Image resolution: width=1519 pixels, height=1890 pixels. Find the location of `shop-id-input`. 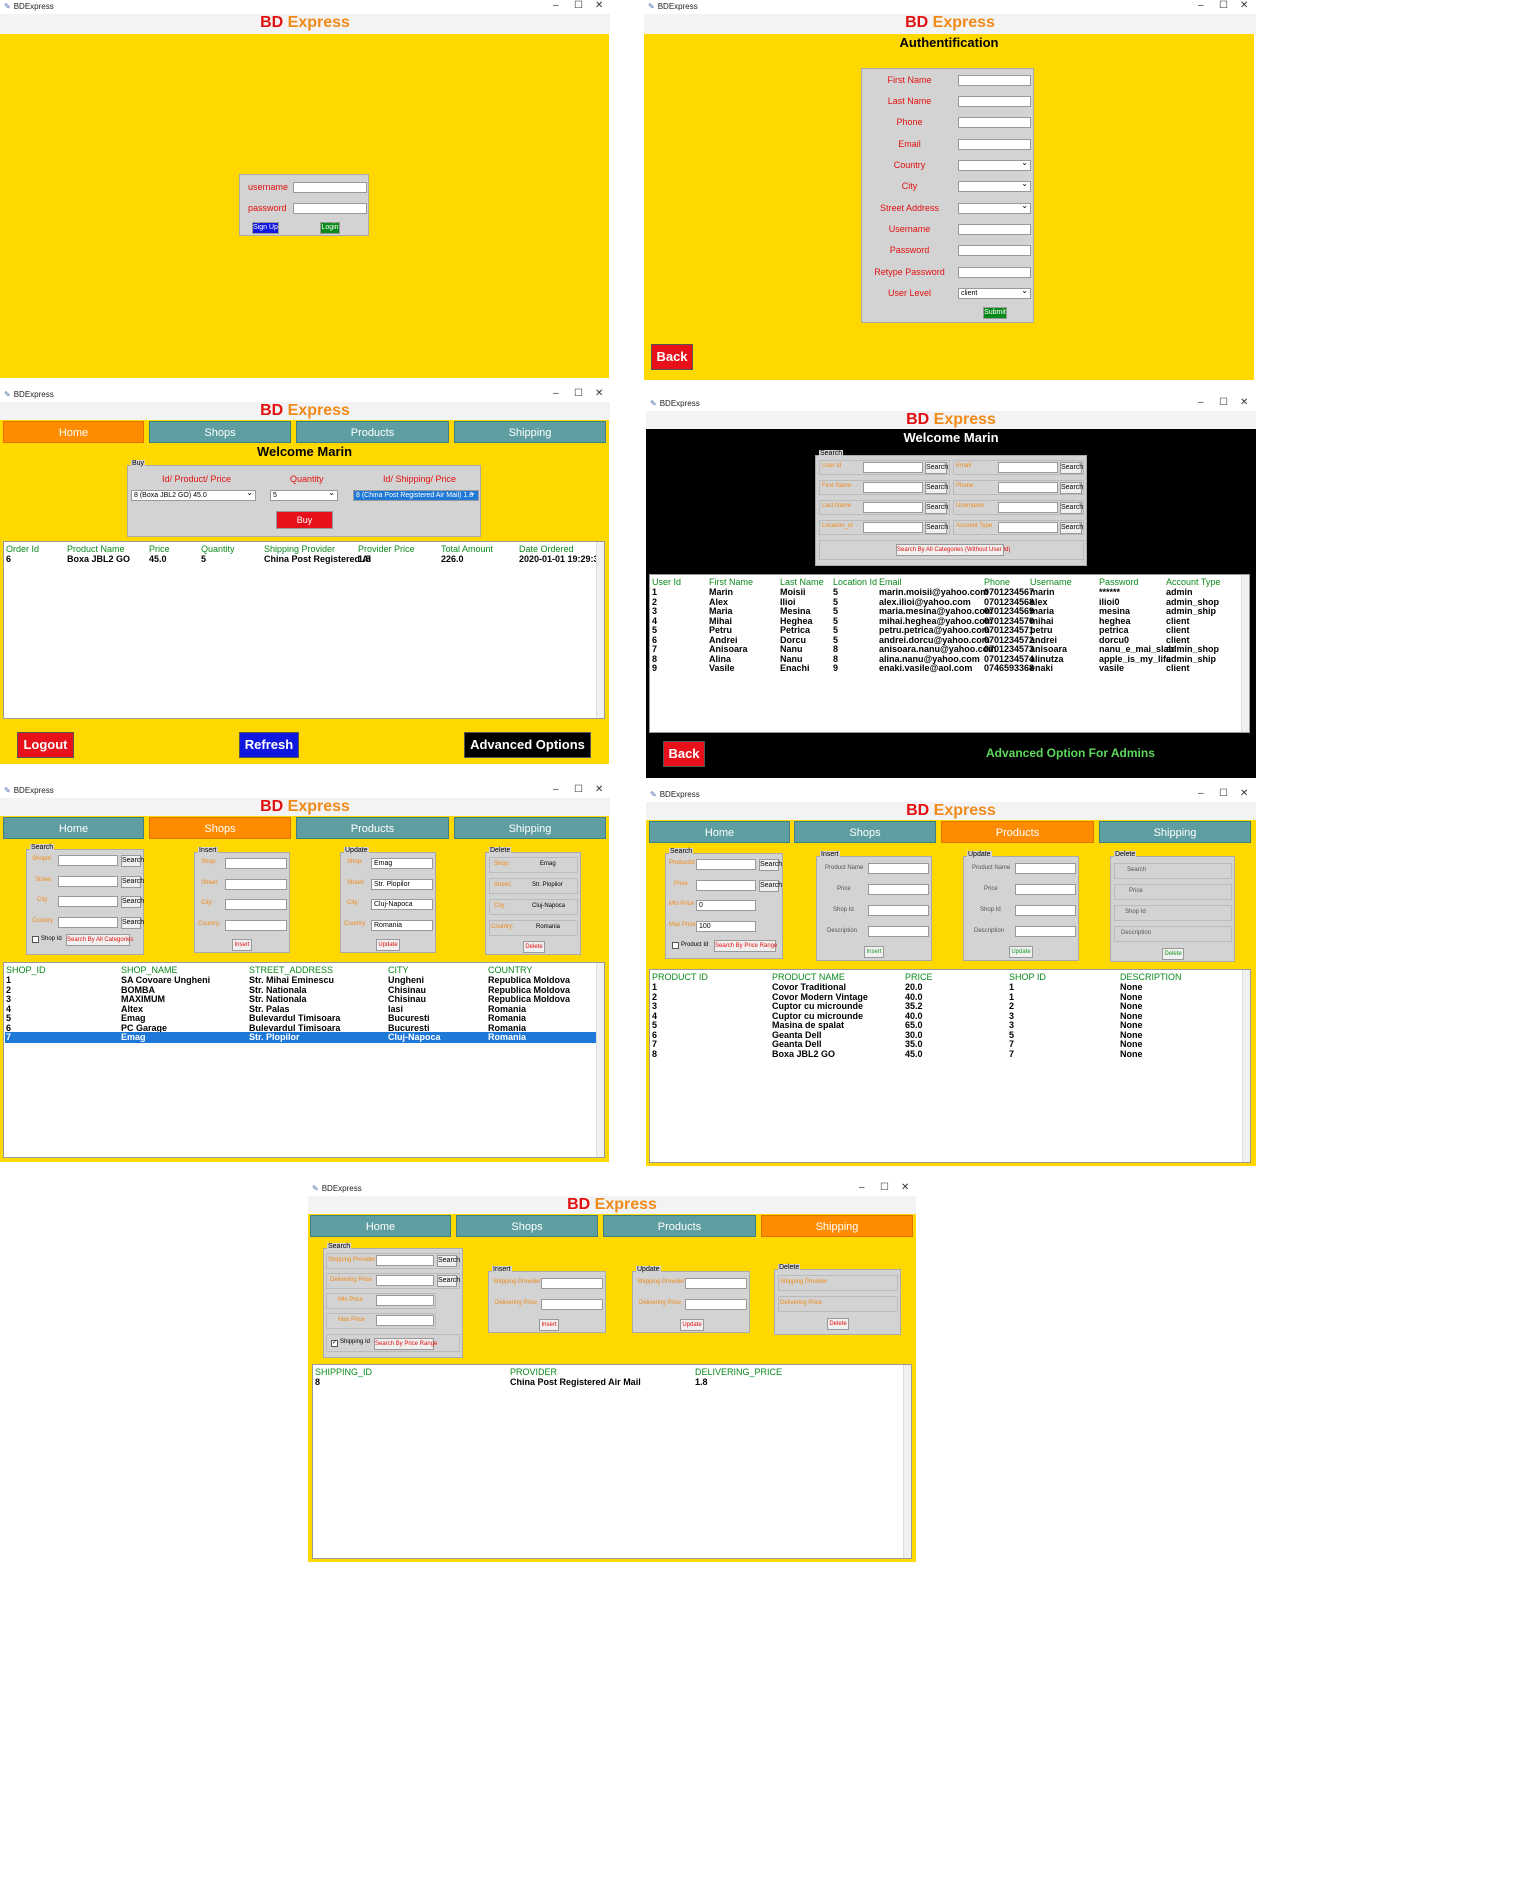

shop-id-input is located at coordinates (1045, 910).